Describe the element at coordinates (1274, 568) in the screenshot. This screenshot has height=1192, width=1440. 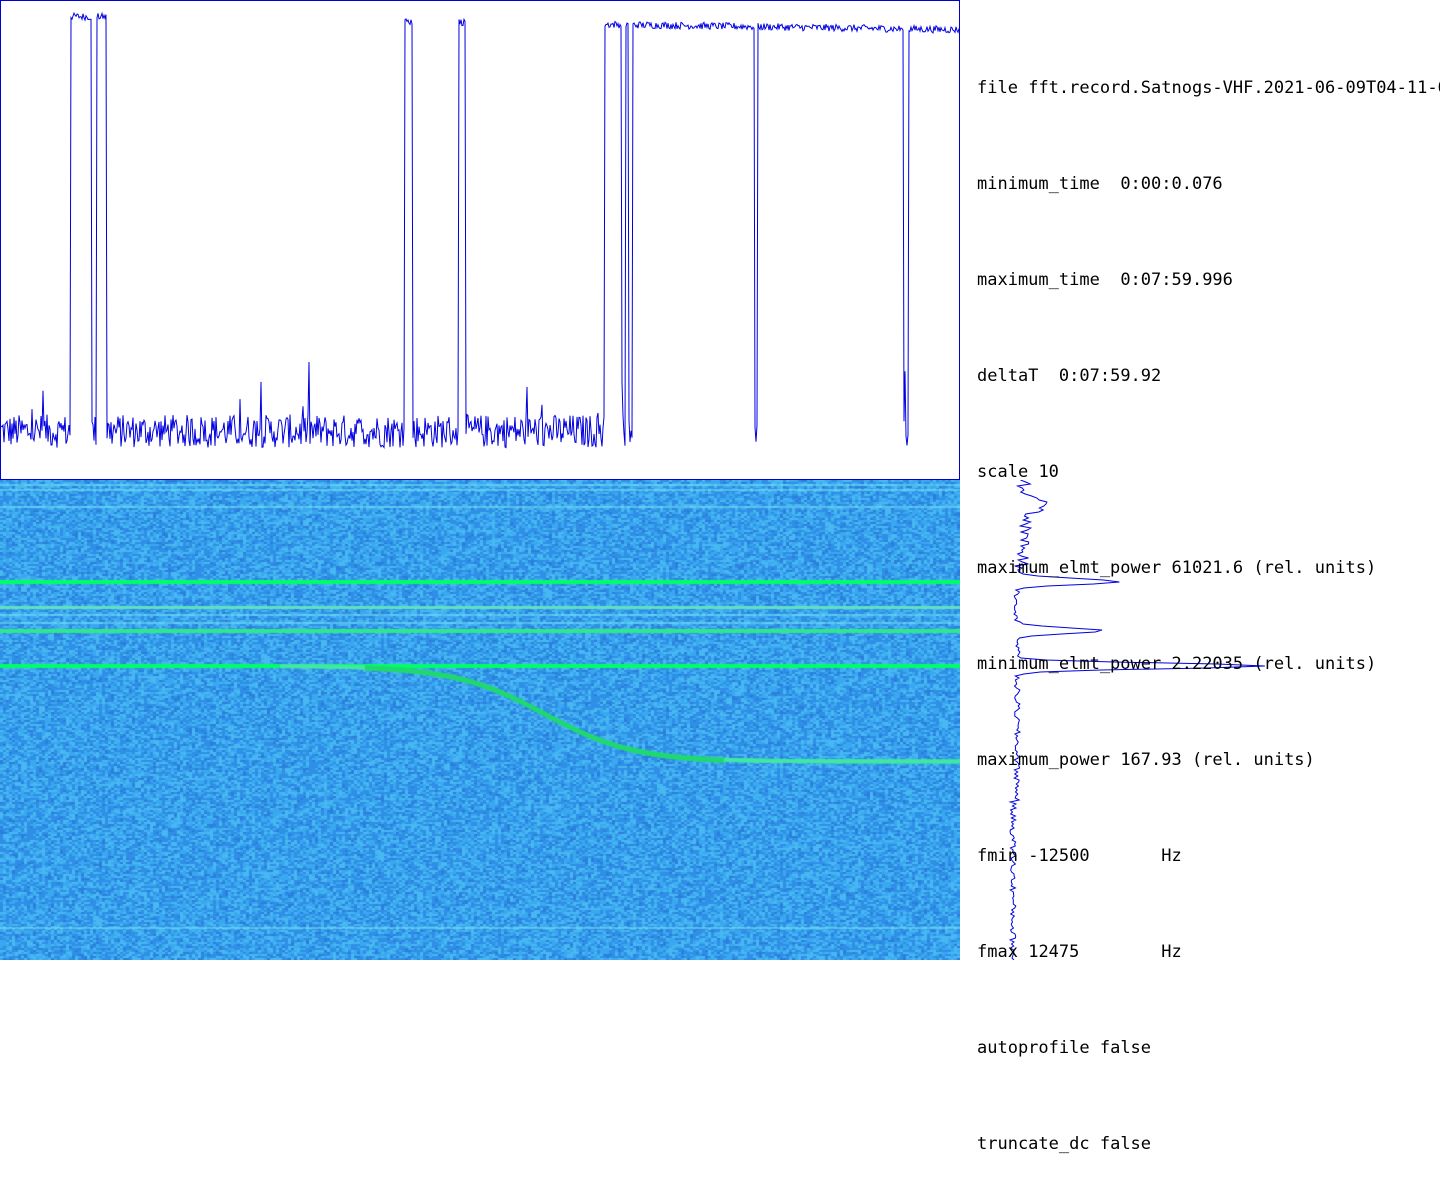
I see `info-maximum-elmt-power-value: 61021.6 (rel. units)` at that location.